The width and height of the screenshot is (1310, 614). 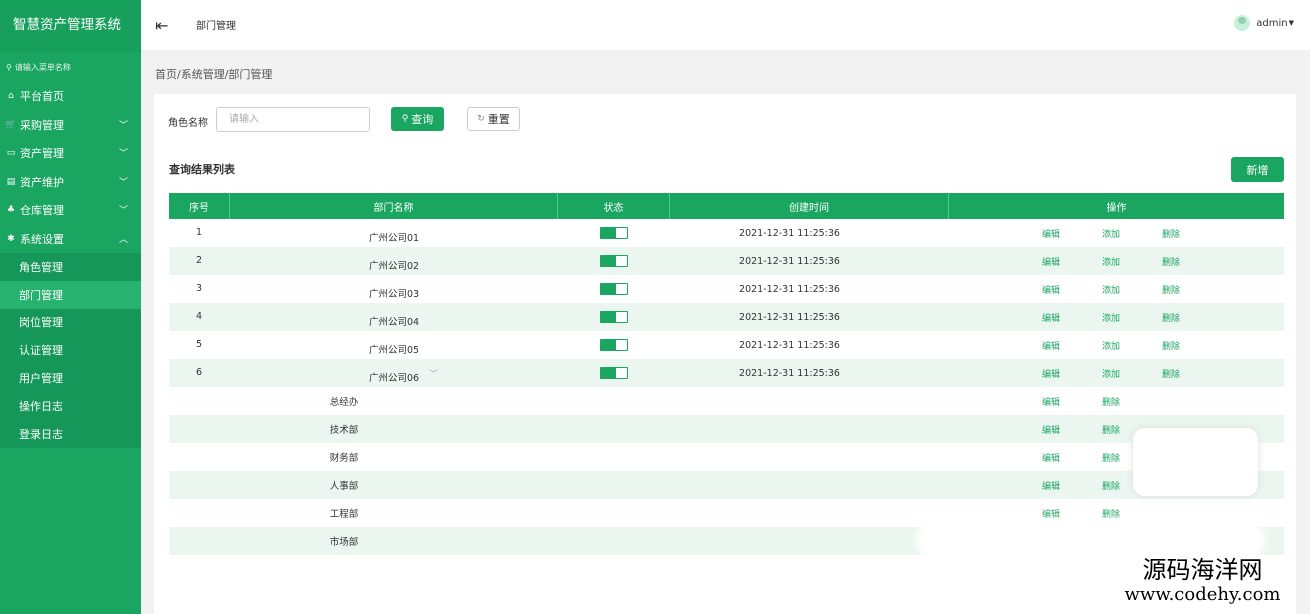 I want to click on table-row: 4 广州公司04 2021-12-31 11:25:36 编辑 添加 删除, so click(x=726, y=317).